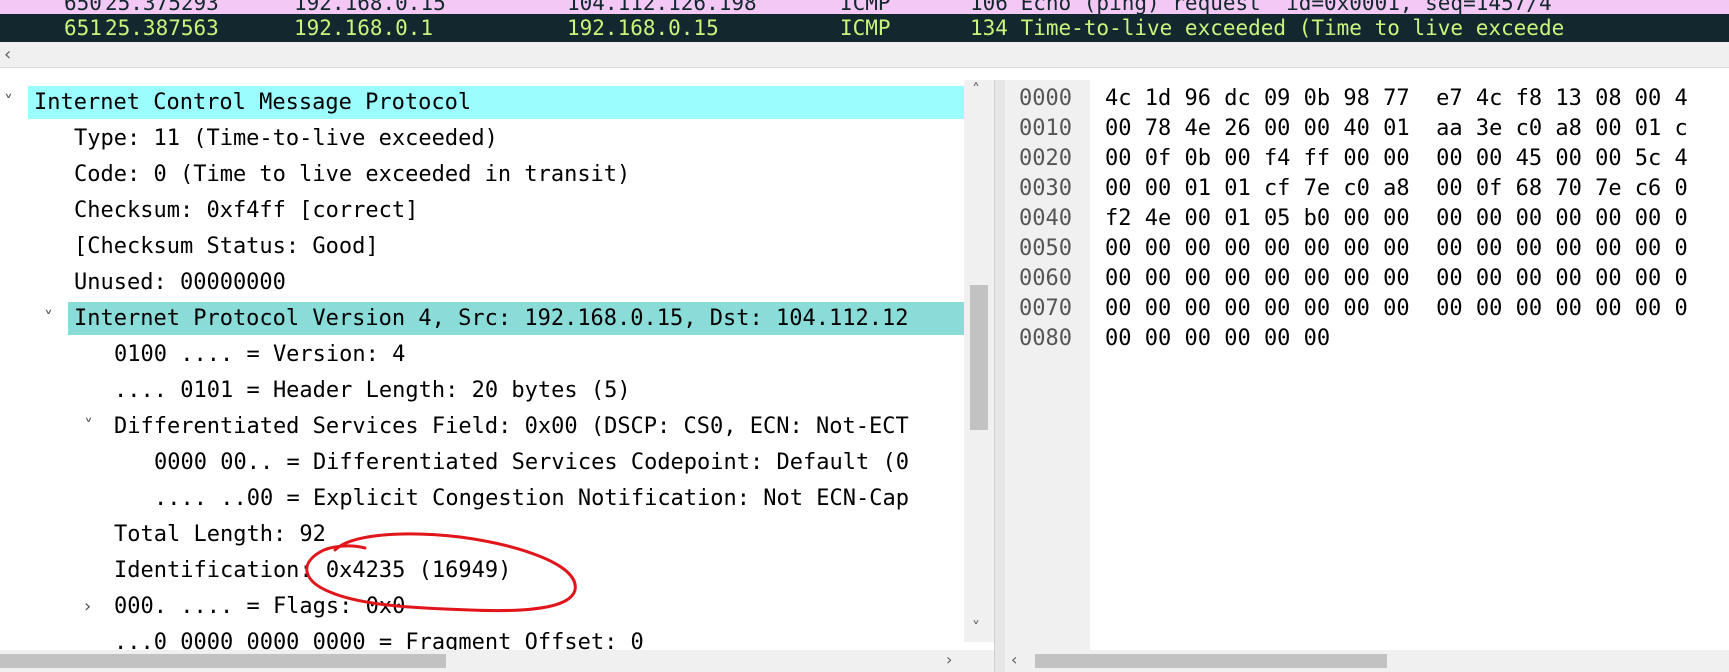  What do you see at coordinates (976, 627) in the screenshot?
I see `scroll-down-arrow-icon: ˅` at bounding box center [976, 627].